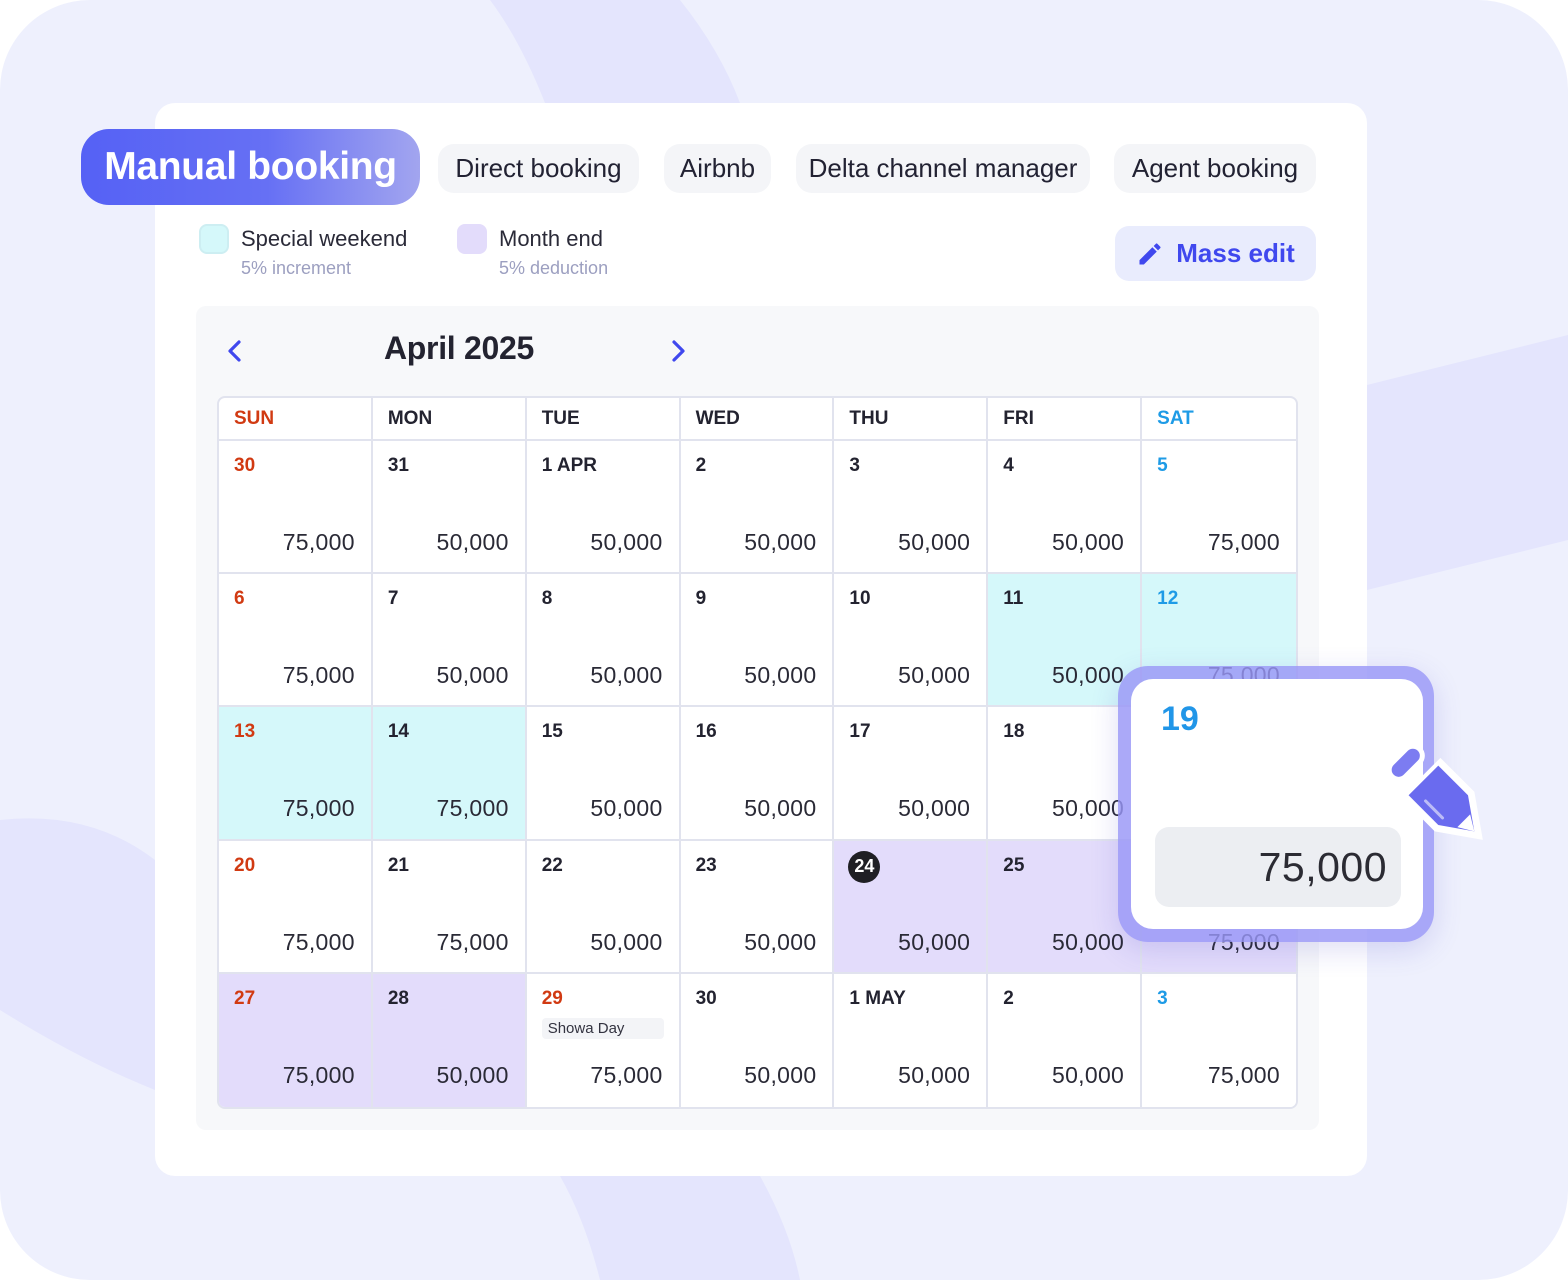  Describe the element at coordinates (877, 998) in the screenshot. I see `day-number: 1 MAY` at that location.